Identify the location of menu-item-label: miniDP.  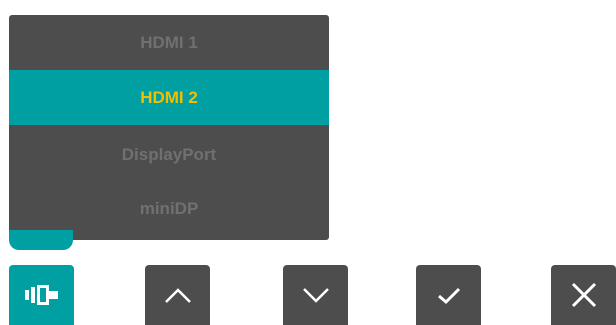
(169, 208).